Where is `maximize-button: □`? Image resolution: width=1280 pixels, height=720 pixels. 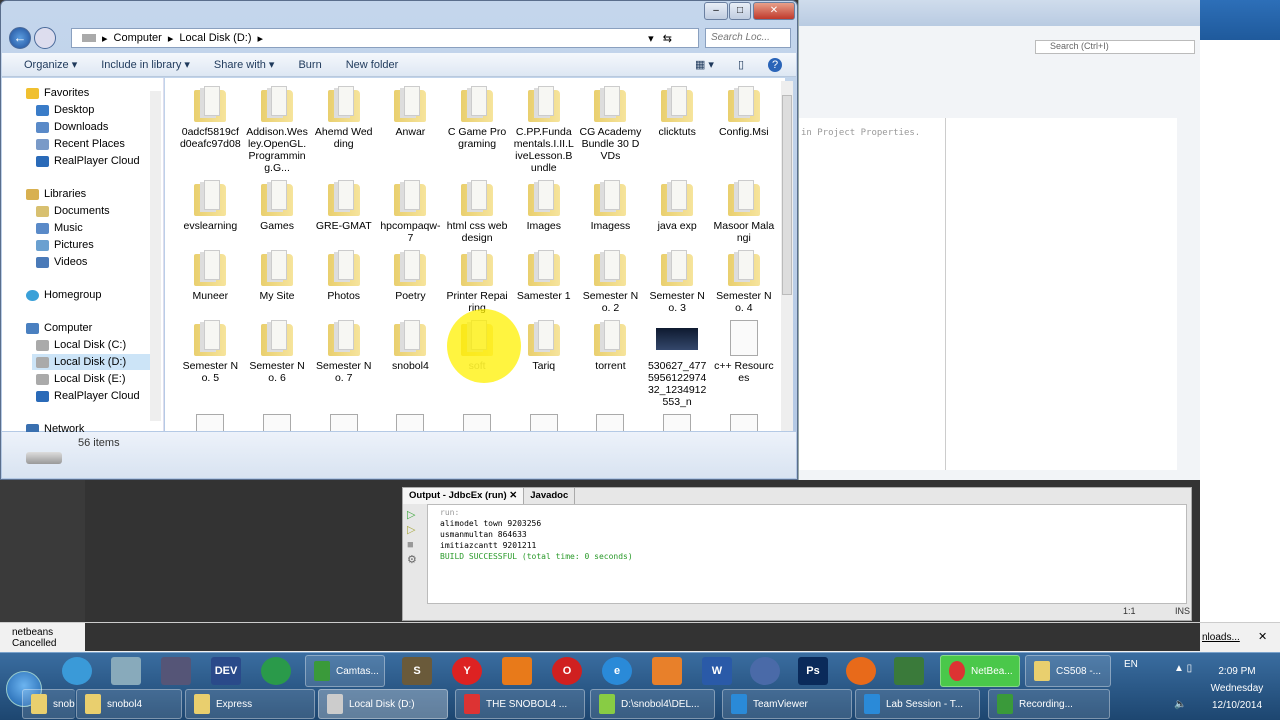 maximize-button: □ is located at coordinates (740, 11).